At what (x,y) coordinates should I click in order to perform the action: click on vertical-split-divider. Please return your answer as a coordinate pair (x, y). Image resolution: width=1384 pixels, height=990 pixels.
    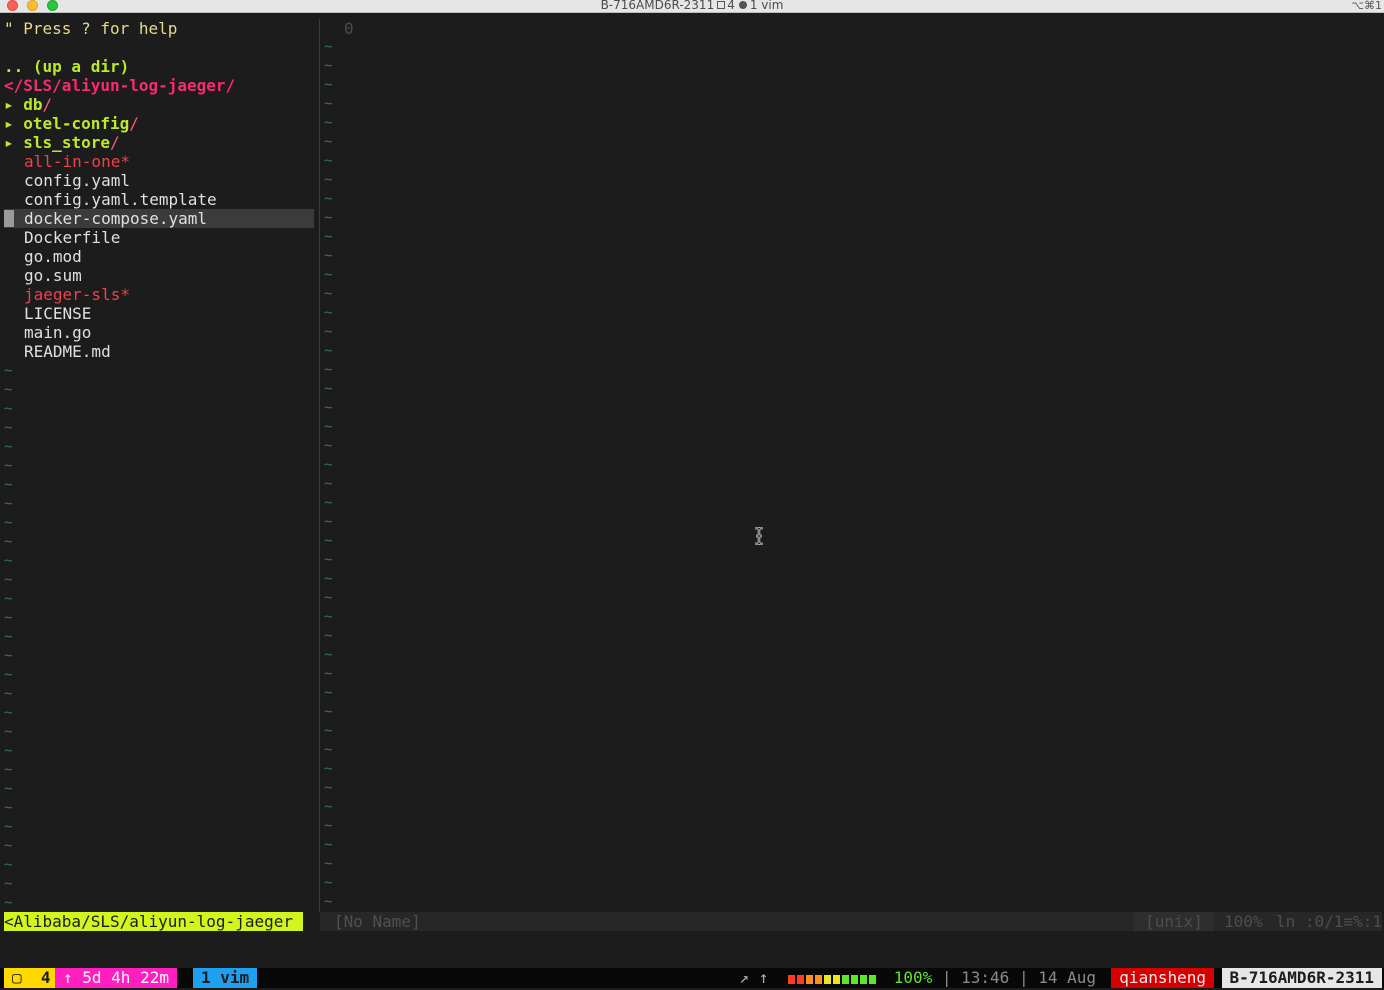
    Looking at the image, I should click on (319, 465).